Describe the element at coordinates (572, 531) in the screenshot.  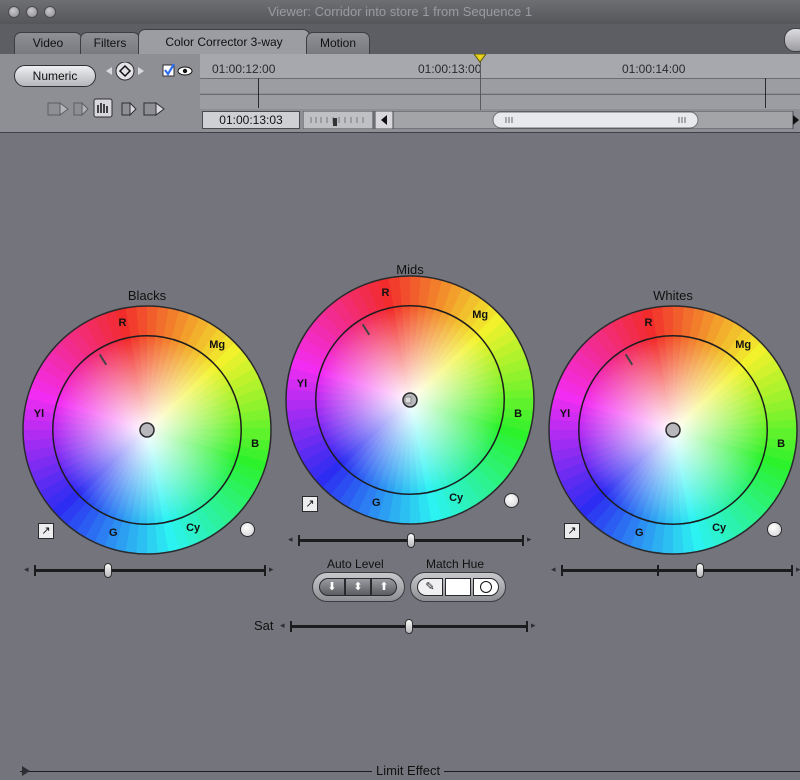
I see `whites-select-color-button: ↗` at that location.